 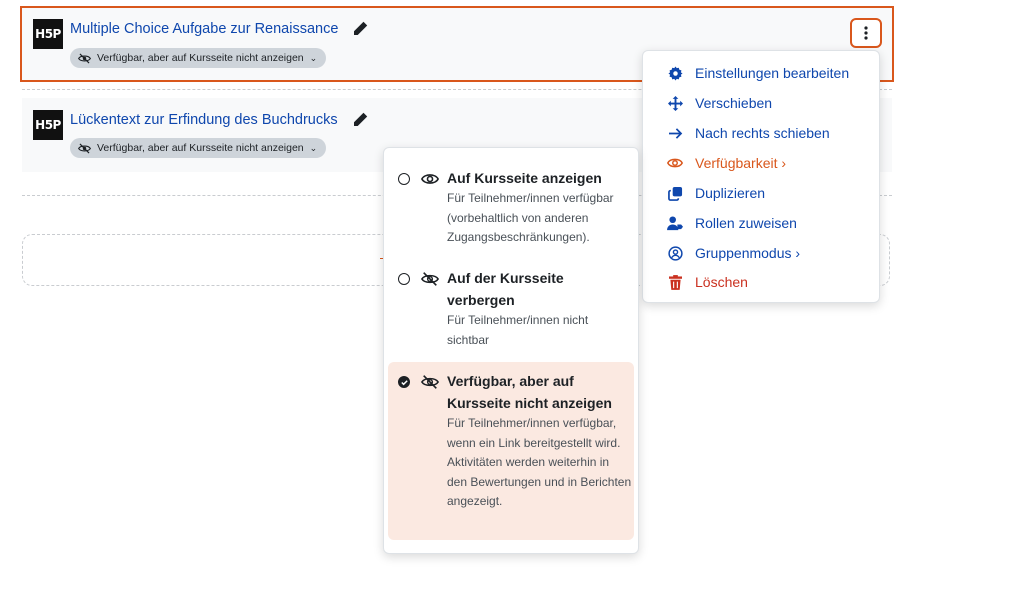 I want to click on menu-item-move: Verschieben, so click(x=761, y=103).